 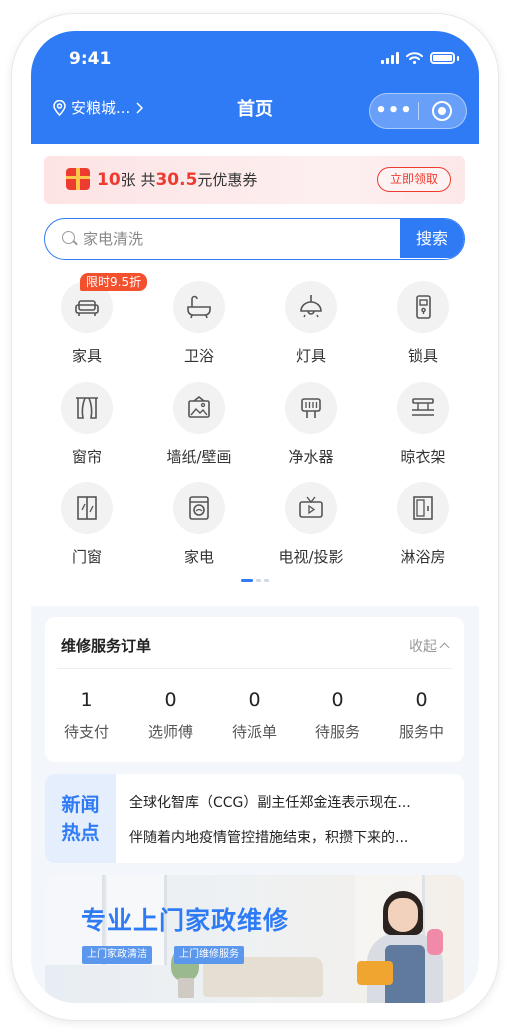 What do you see at coordinates (86, 732) in the screenshot?
I see `order-status-label: 待支付` at bounding box center [86, 732].